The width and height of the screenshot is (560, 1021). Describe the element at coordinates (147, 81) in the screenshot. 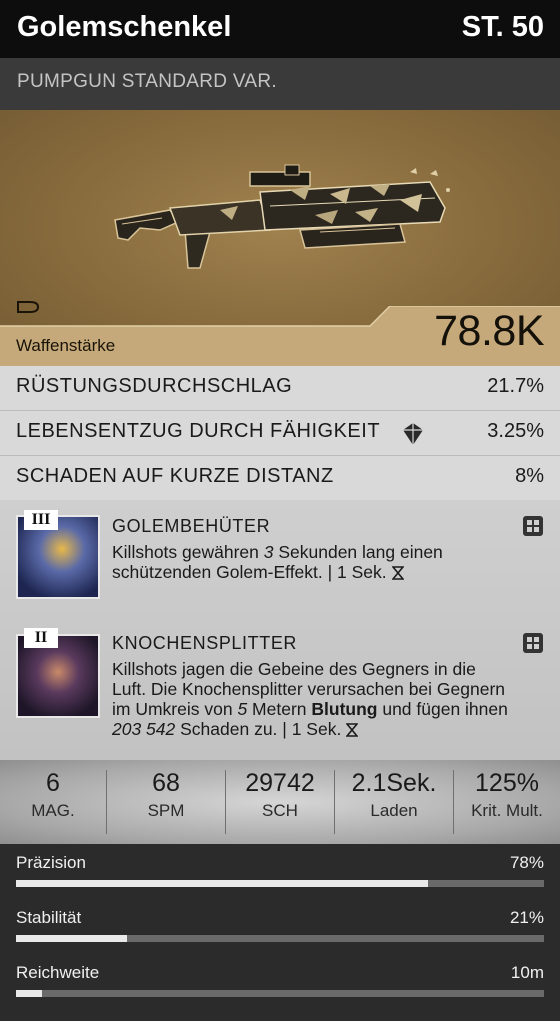

I see `weapon-type: PUMPGUN STANDARD VAR.` at that location.